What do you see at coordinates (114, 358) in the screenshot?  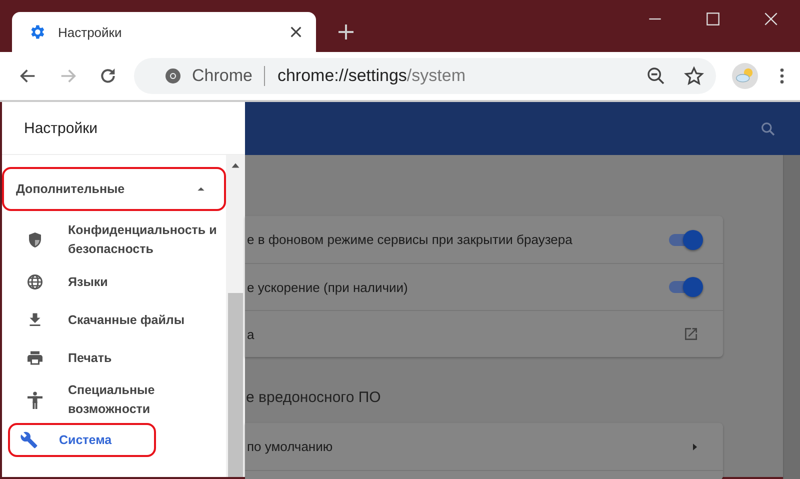 I see `menu-item: Печать` at bounding box center [114, 358].